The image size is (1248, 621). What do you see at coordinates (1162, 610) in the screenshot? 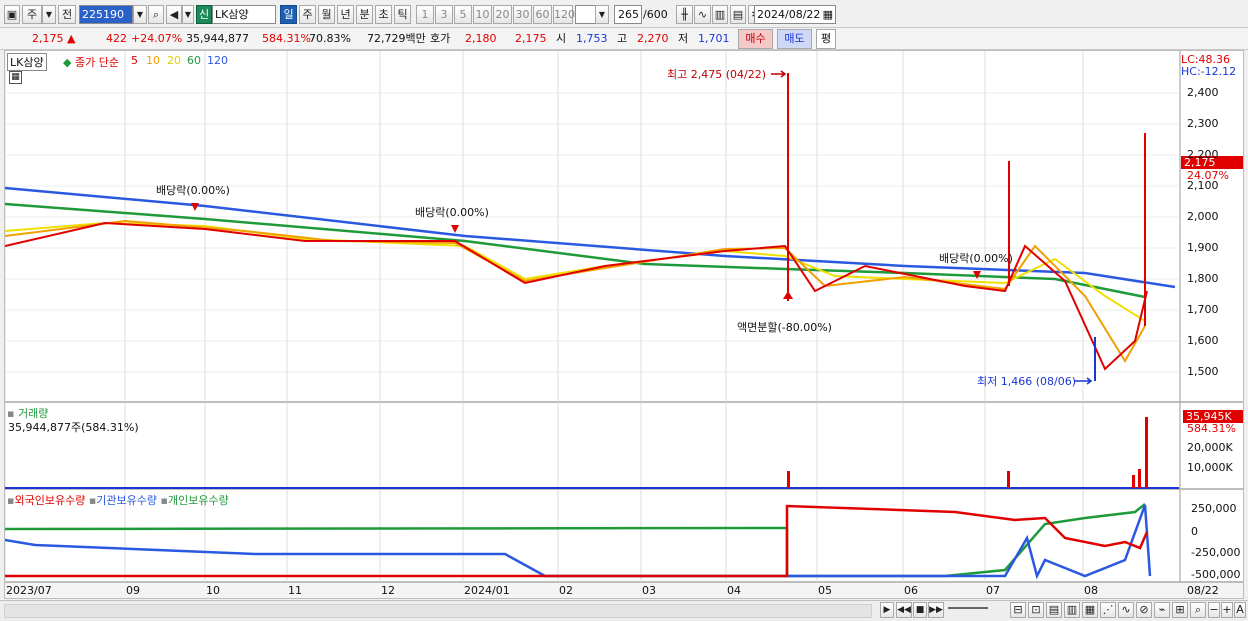
I see `measure-icon: ⌁` at bounding box center [1162, 610].